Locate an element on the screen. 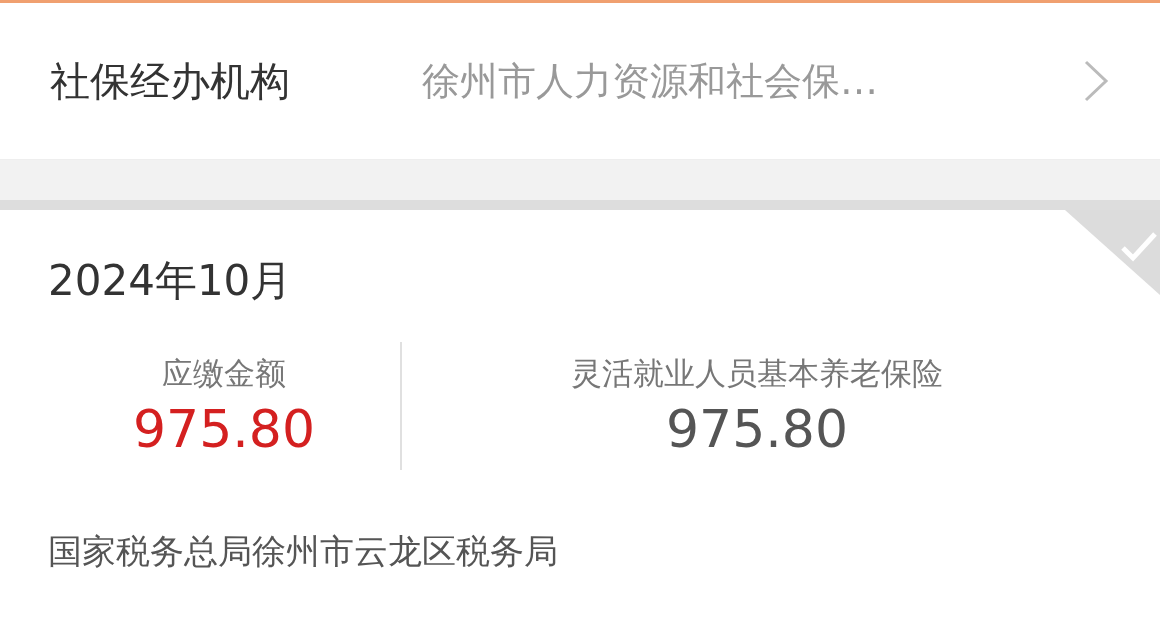  item-label: 灵活就业人员基本养老保险 is located at coordinates (757, 374).